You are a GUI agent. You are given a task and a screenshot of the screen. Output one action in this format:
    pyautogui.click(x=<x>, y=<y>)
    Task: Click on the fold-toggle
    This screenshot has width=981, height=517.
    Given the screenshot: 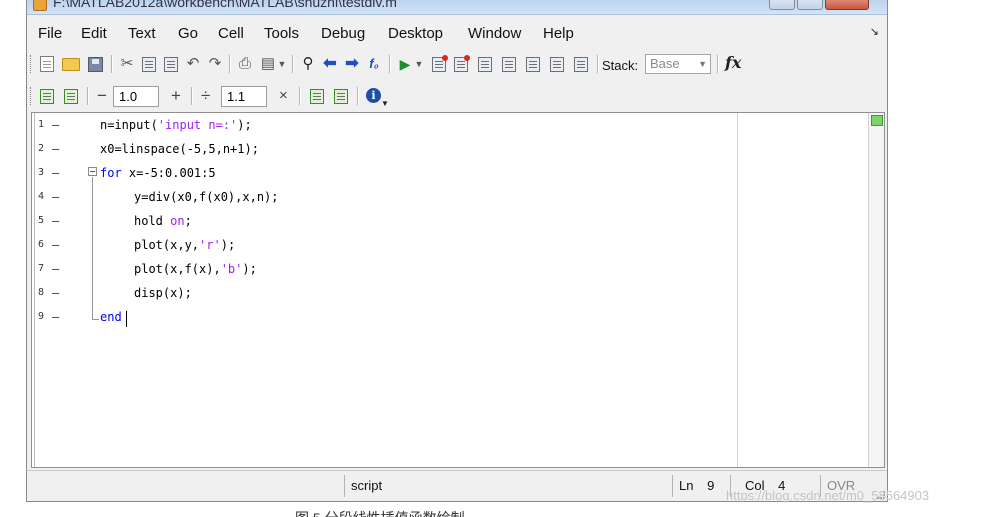 What is the action you would take?
    pyautogui.click(x=92, y=171)
    